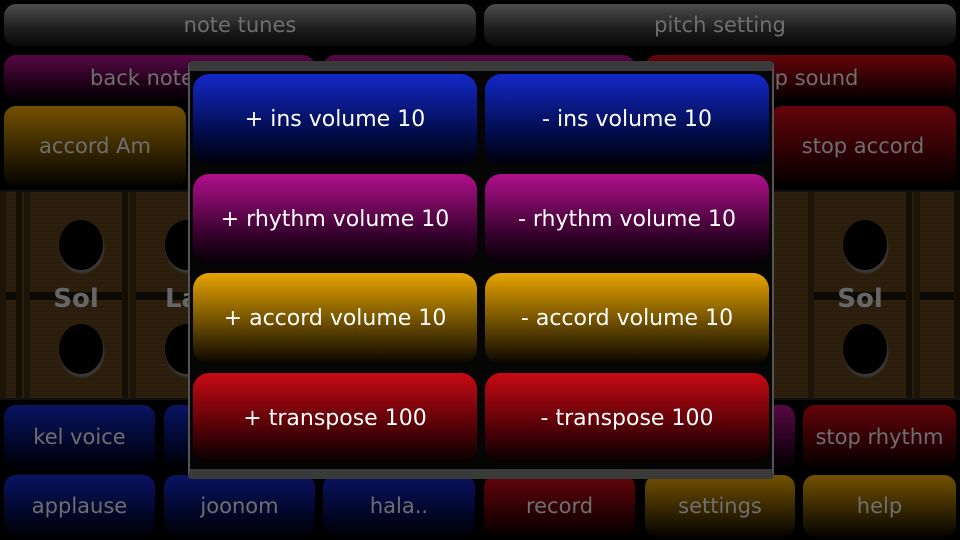 Image resolution: width=960 pixels, height=540 pixels. I want to click on increase-accord-volume-button: + accord volume 10, so click(335, 318).